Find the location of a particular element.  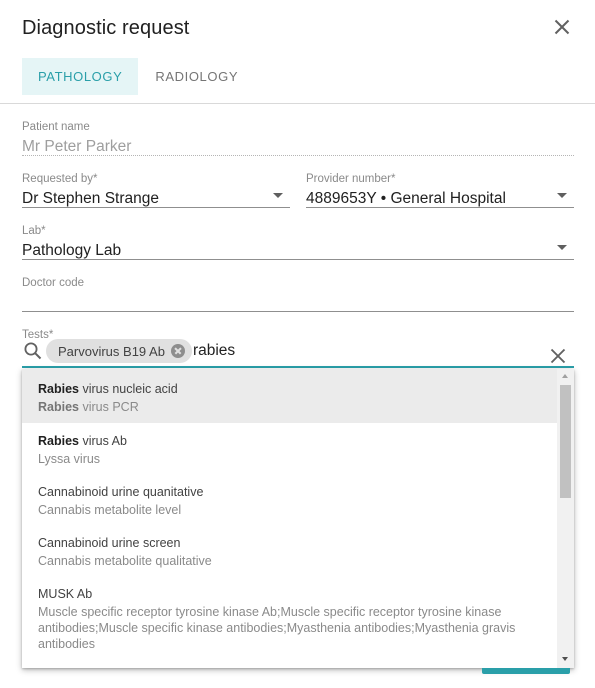

doctor-code-label: Doctor code is located at coordinates (53, 283).